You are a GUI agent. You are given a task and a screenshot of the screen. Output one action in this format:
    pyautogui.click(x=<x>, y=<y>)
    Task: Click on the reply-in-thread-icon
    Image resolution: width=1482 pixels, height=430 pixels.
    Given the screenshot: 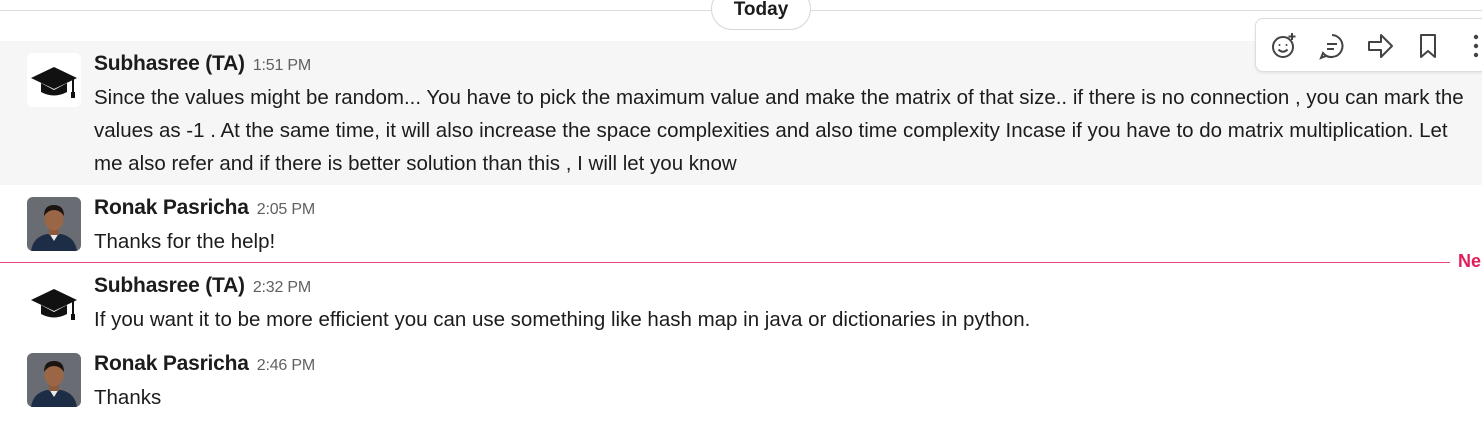 What is the action you would take?
    pyautogui.click(x=1332, y=46)
    